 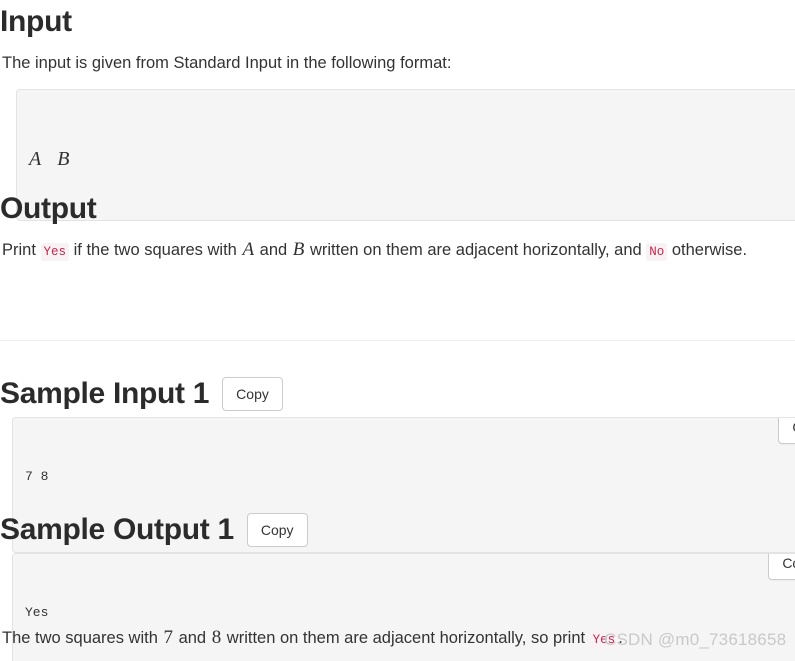 I want to click on output-heading-text: Output, so click(x=48, y=208).